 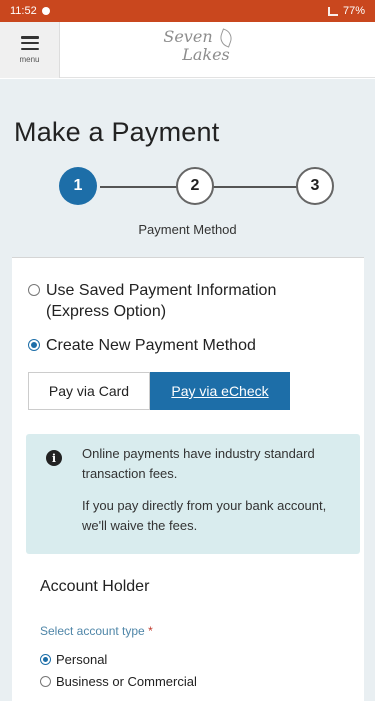 I want to click on menu-label: menu, so click(x=29, y=59).